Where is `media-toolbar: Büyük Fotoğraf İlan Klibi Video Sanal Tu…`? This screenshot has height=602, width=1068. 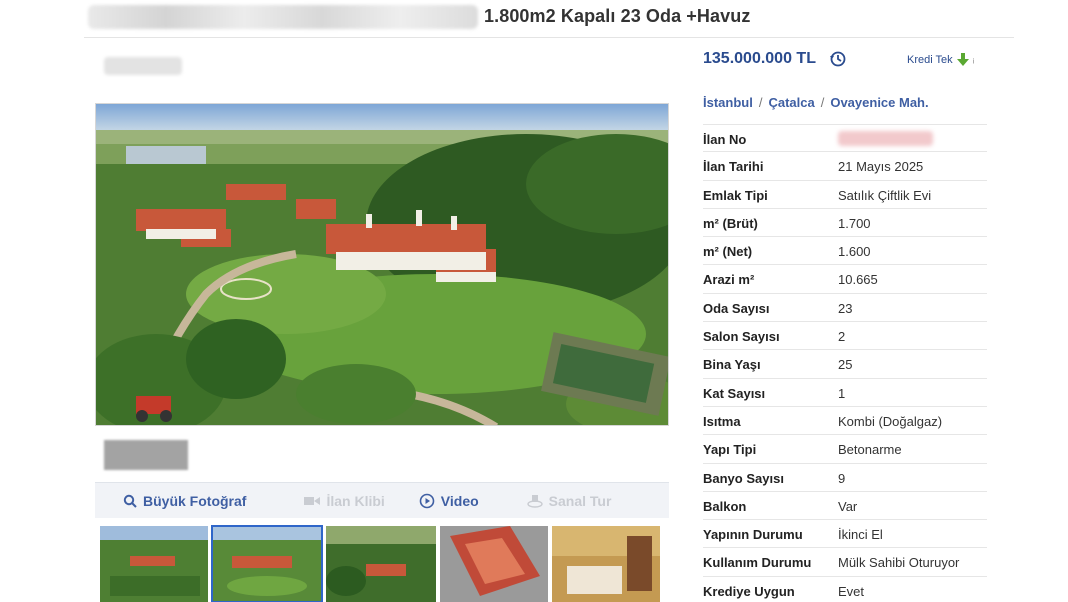
media-toolbar: Büyük Fotoğraf İlan Klibi Video Sanal Tu… is located at coordinates (382, 500).